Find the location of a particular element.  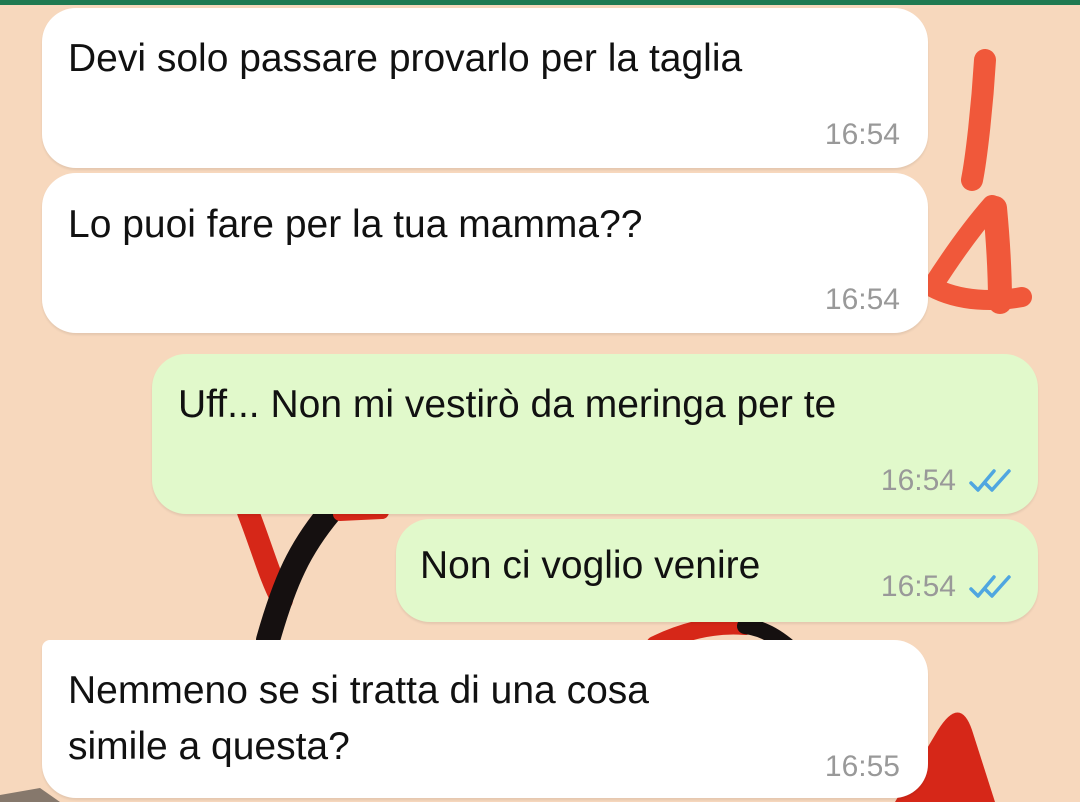

message-text: Uff... Non mi vestirò da meringa per te is located at coordinates (507, 404).